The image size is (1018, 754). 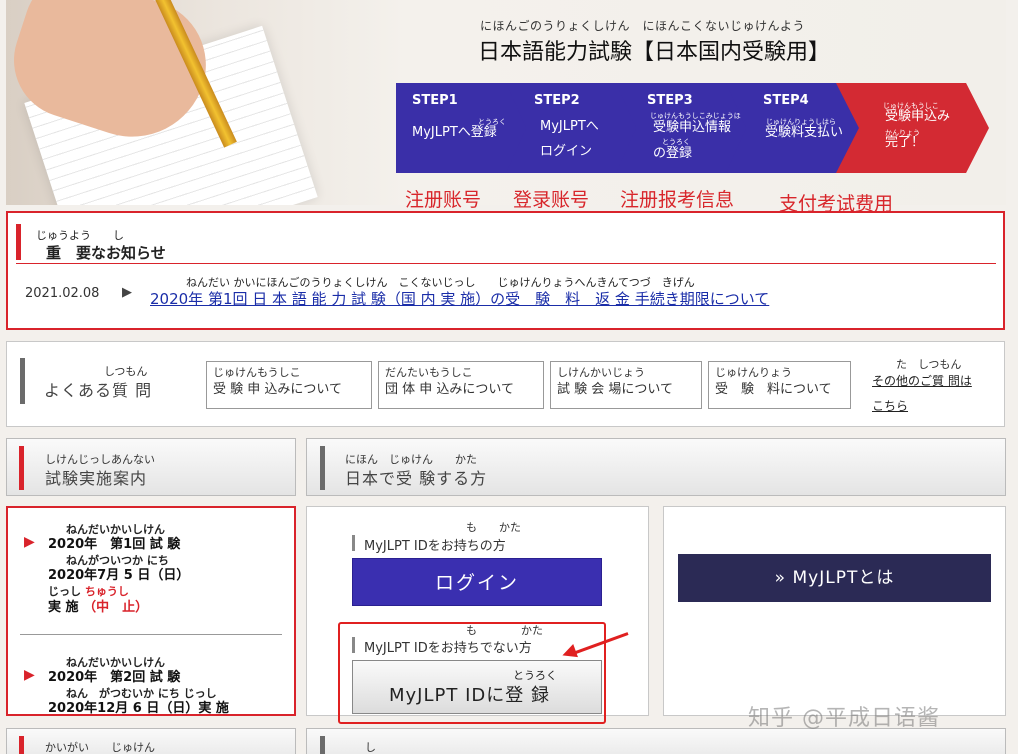 I want to click on step-complete-label: 受験申込み, so click(x=918, y=116).